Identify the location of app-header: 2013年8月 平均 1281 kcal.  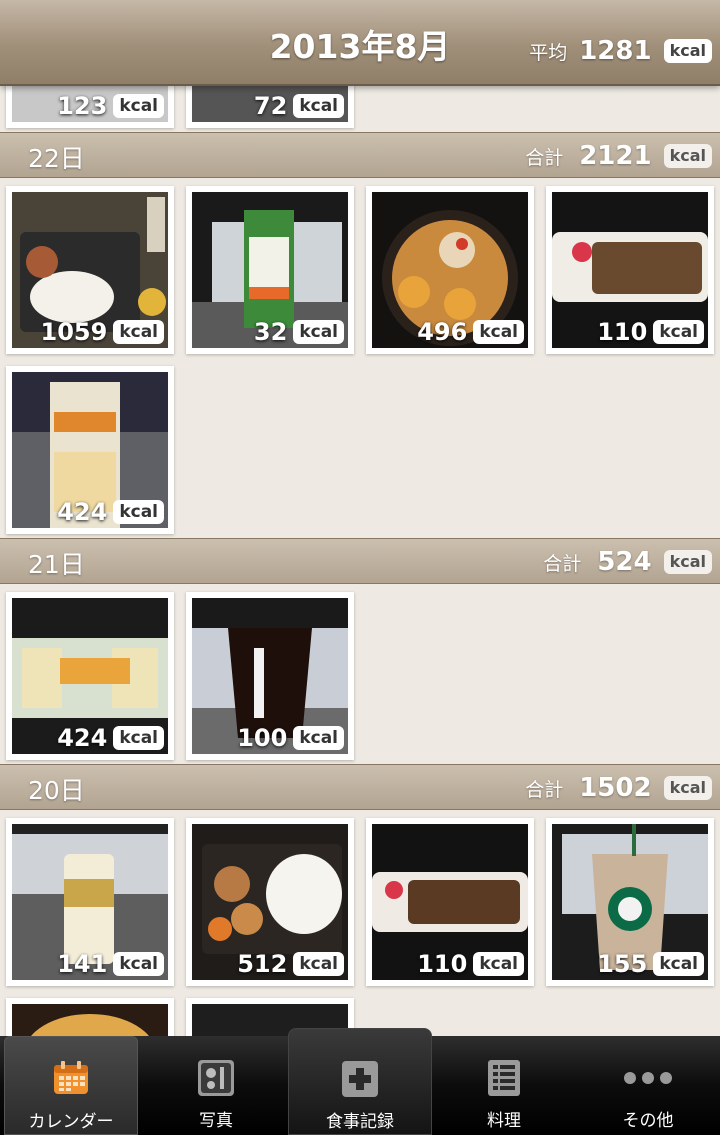
(360, 43).